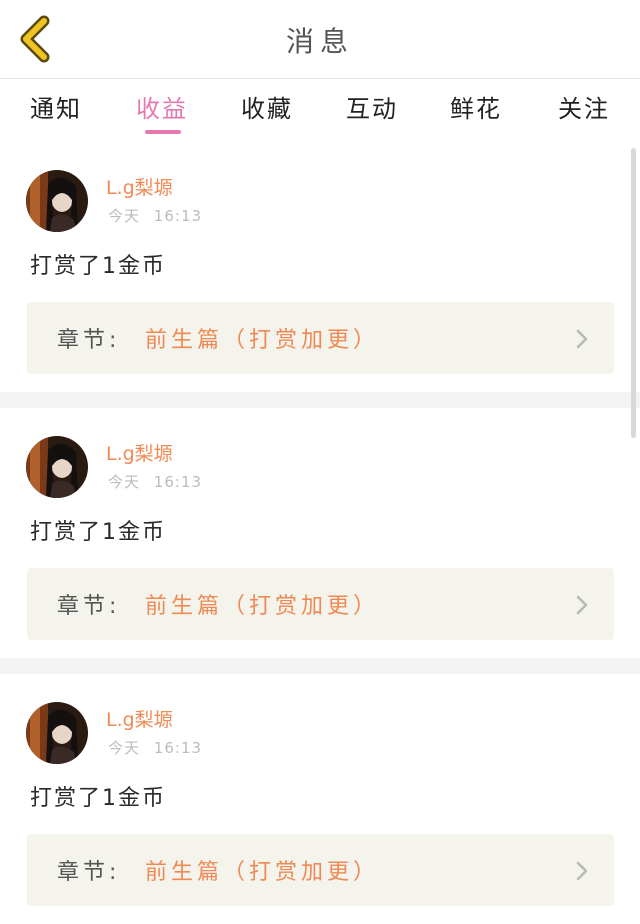  What do you see at coordinates (633, 293) in the screenshot?
I see `scrollbar` at bounding box center [633, 293].